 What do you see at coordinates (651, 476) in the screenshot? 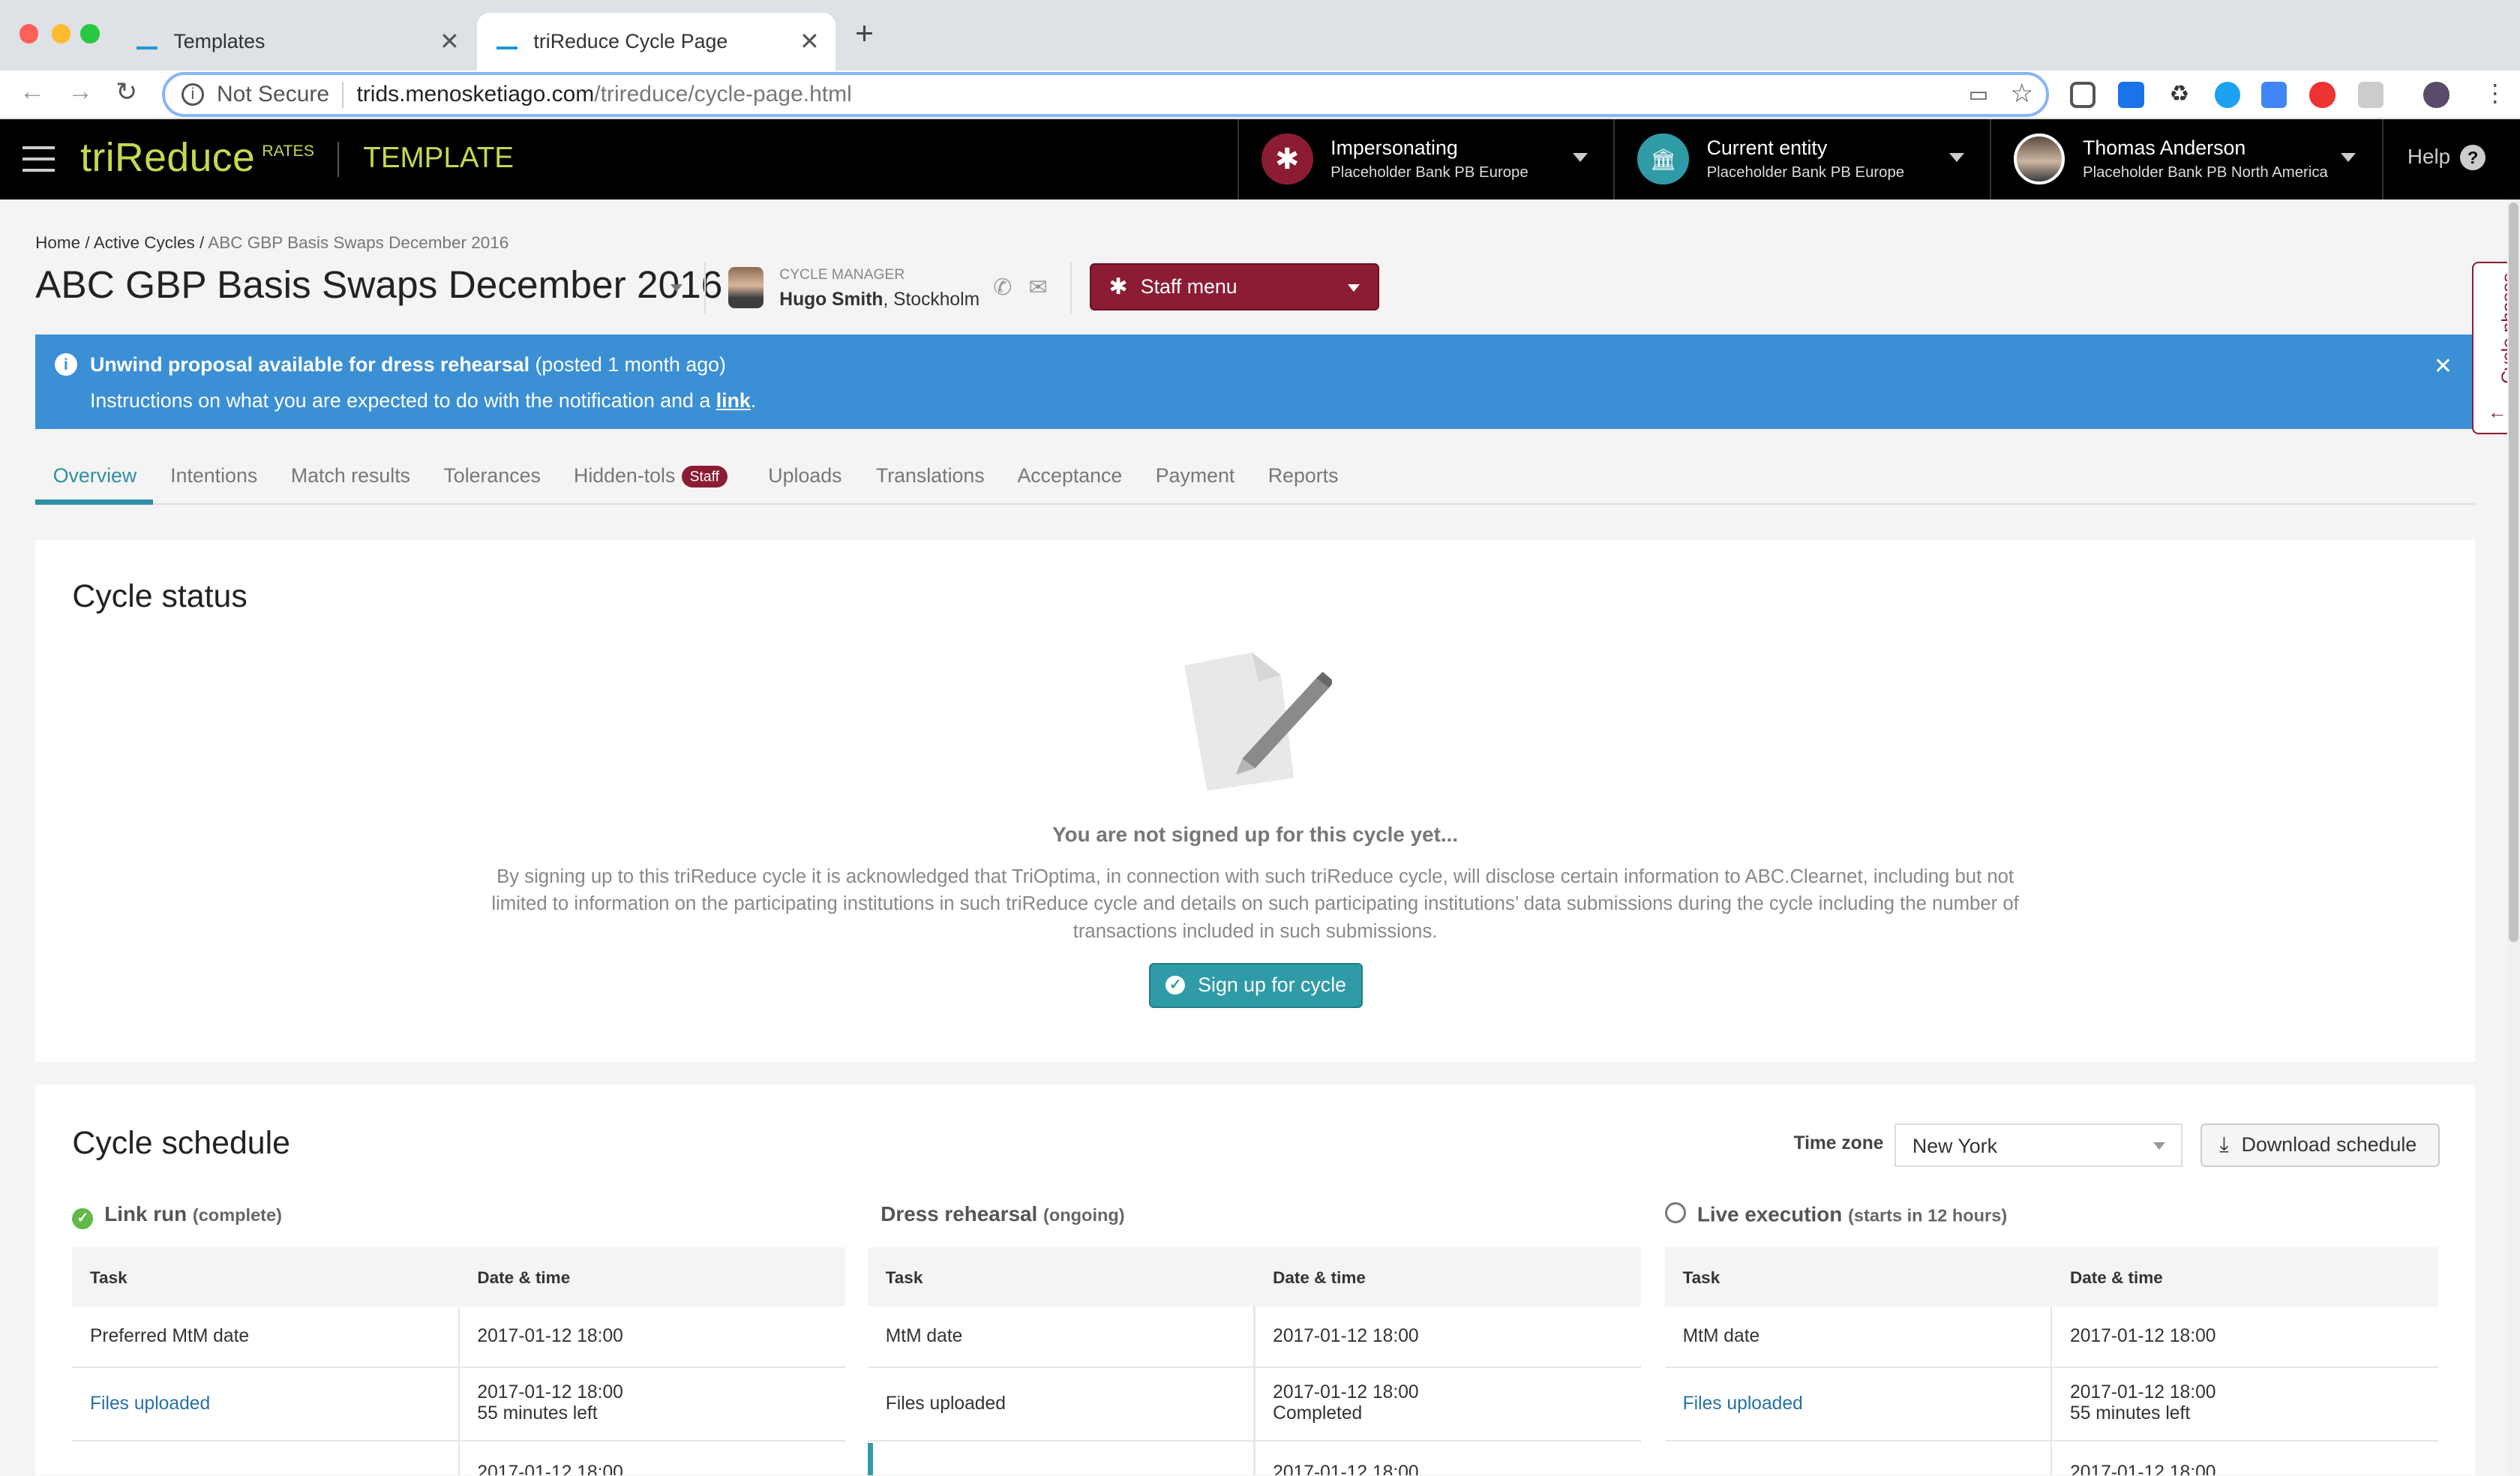
I see `tab-hidden-tols: Hidden-tols Staff` at bounding box center [651, 476].